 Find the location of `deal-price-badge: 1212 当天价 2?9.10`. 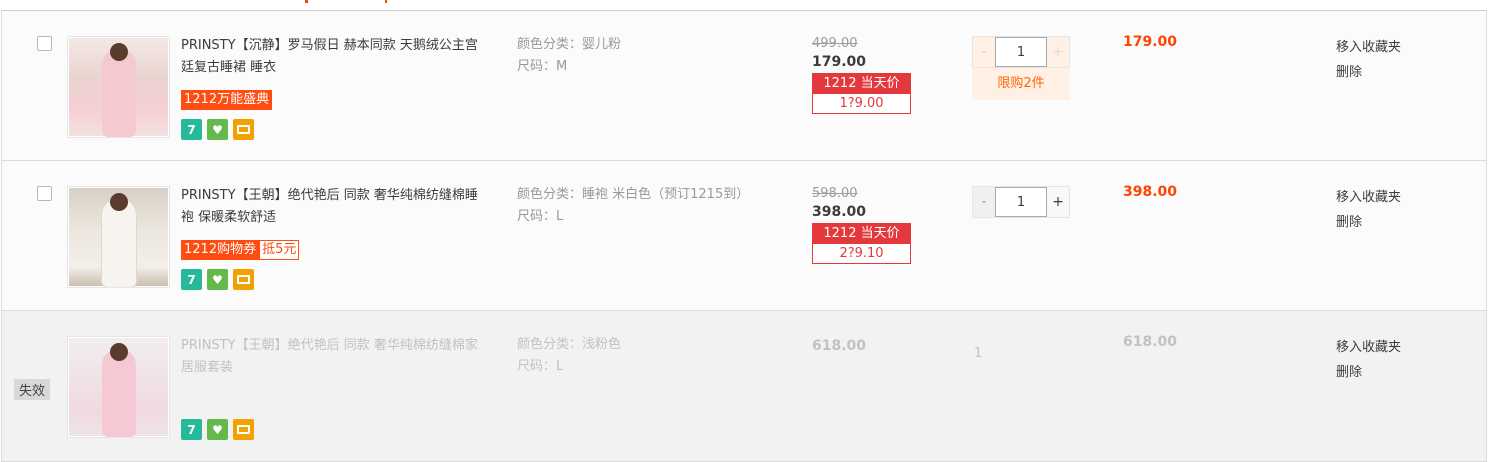

deal-price-badge: 1212 当天价 2?9.10 is located at coordinates (861, 243).